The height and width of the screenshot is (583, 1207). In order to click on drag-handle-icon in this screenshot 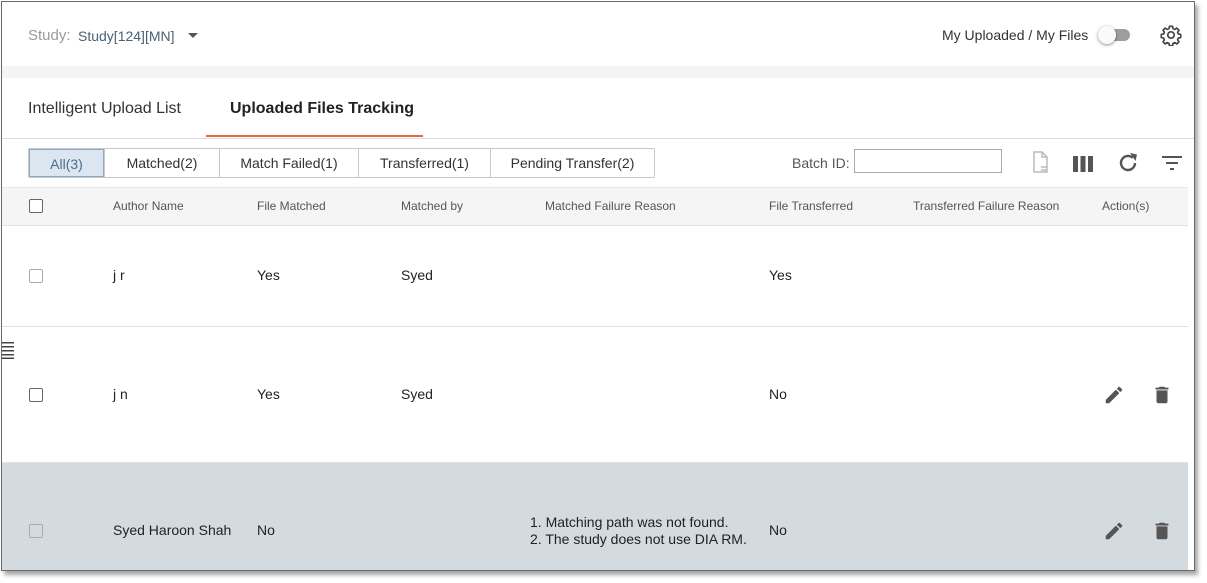, I will do `click(8, 350)`.